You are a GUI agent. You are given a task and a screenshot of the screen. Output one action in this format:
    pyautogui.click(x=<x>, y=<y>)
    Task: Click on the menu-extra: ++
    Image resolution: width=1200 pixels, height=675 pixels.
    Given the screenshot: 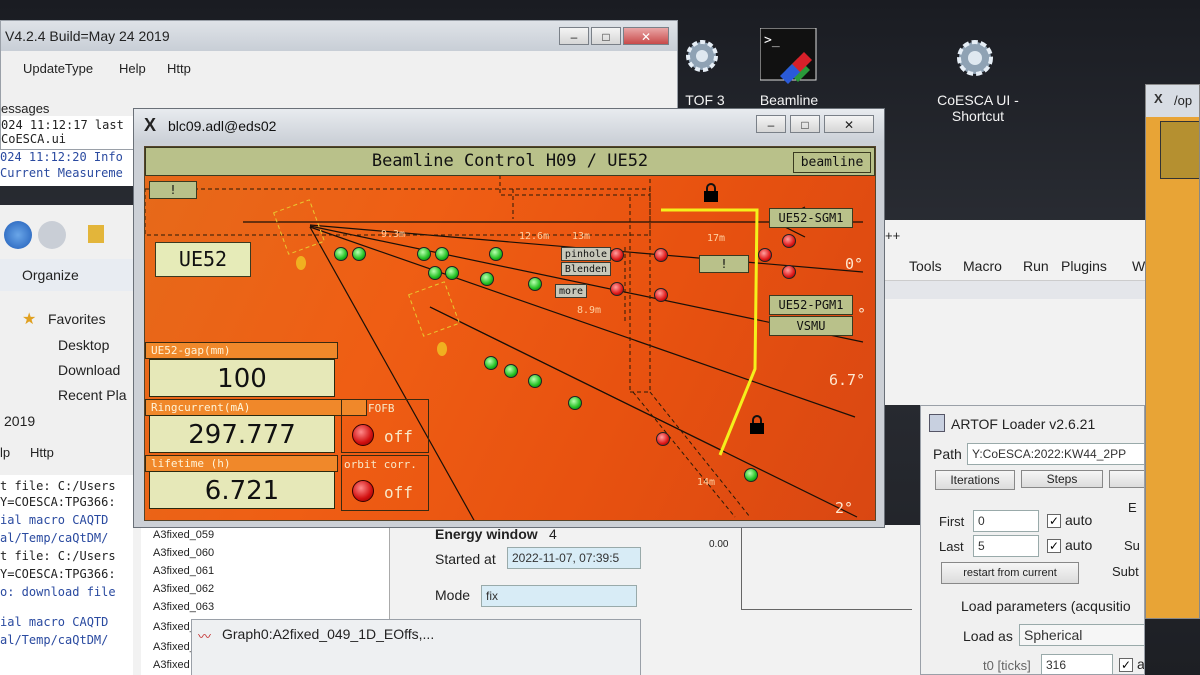 What is the action you would take?
    pyautogui.click(x=892, y=235)
    